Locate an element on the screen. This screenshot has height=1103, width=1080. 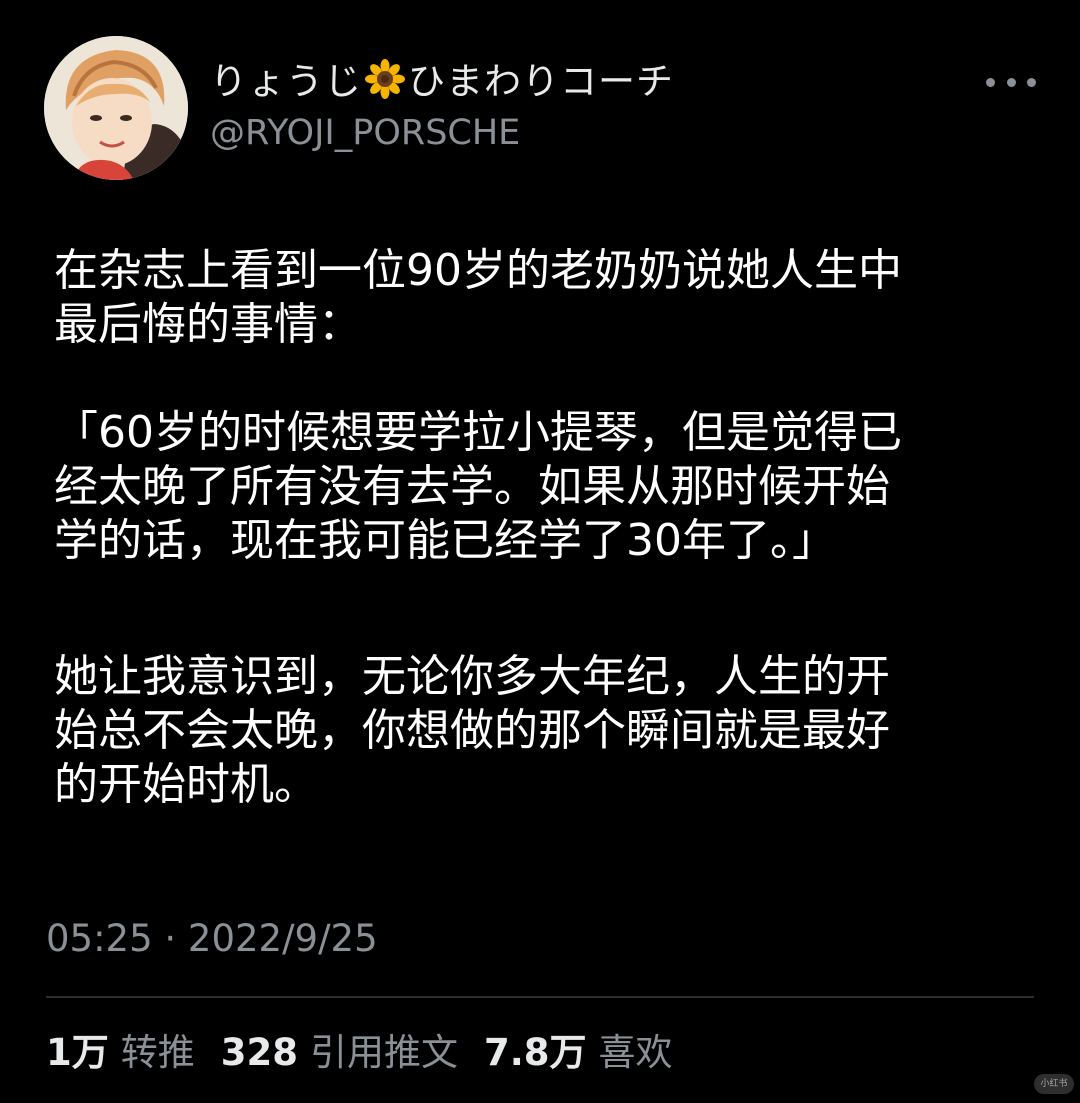
retweets-stat: 1万 转推 is located at coordinates (120, 1053).